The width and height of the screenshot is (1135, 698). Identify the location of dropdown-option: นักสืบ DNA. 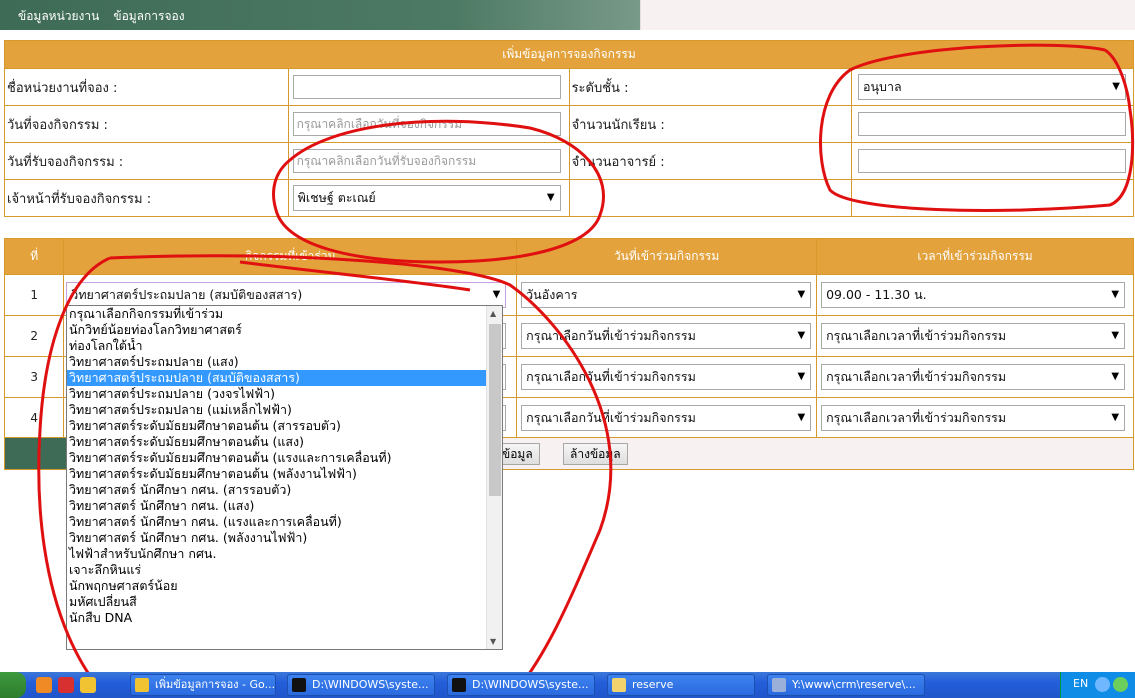
(277, 618).